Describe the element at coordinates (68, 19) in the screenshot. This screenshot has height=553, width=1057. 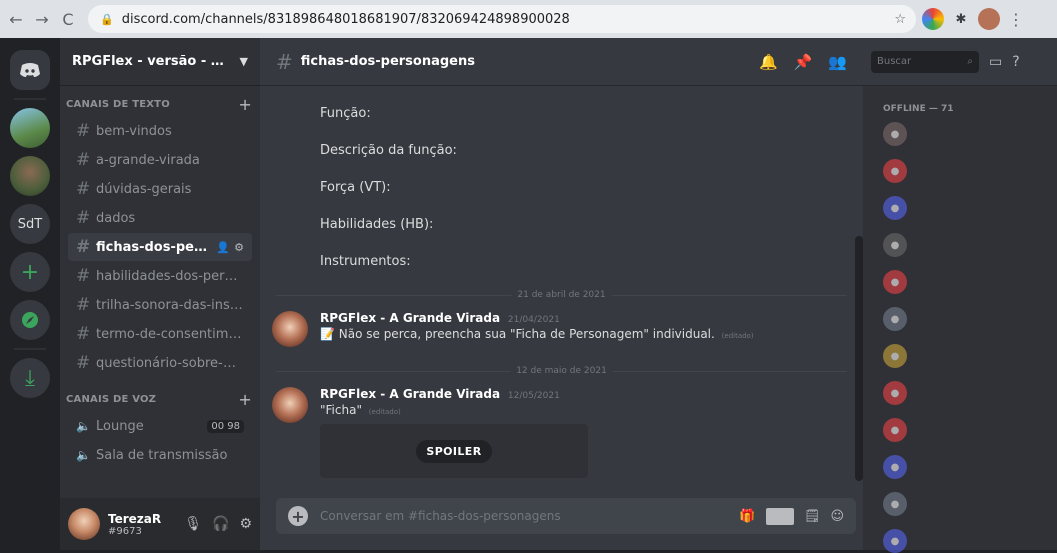
I see `reload-icon: C` at that location.